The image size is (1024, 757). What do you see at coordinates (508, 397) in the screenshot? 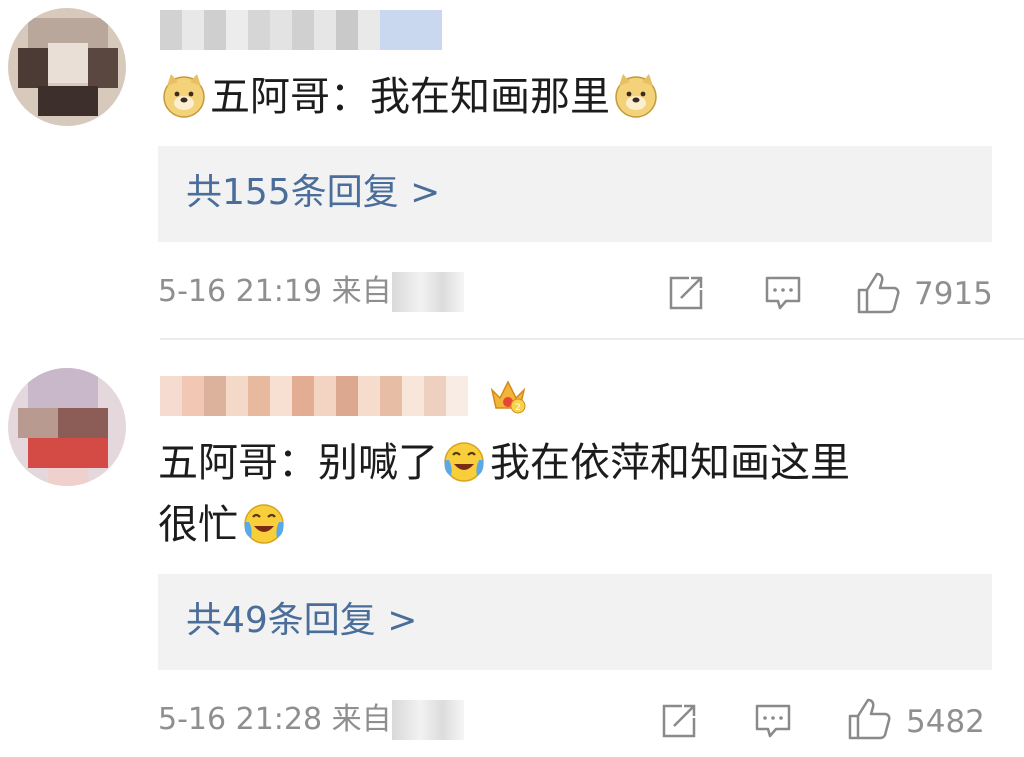
I see `crown-badge-icon: 2` at bounding box center [508, 397].